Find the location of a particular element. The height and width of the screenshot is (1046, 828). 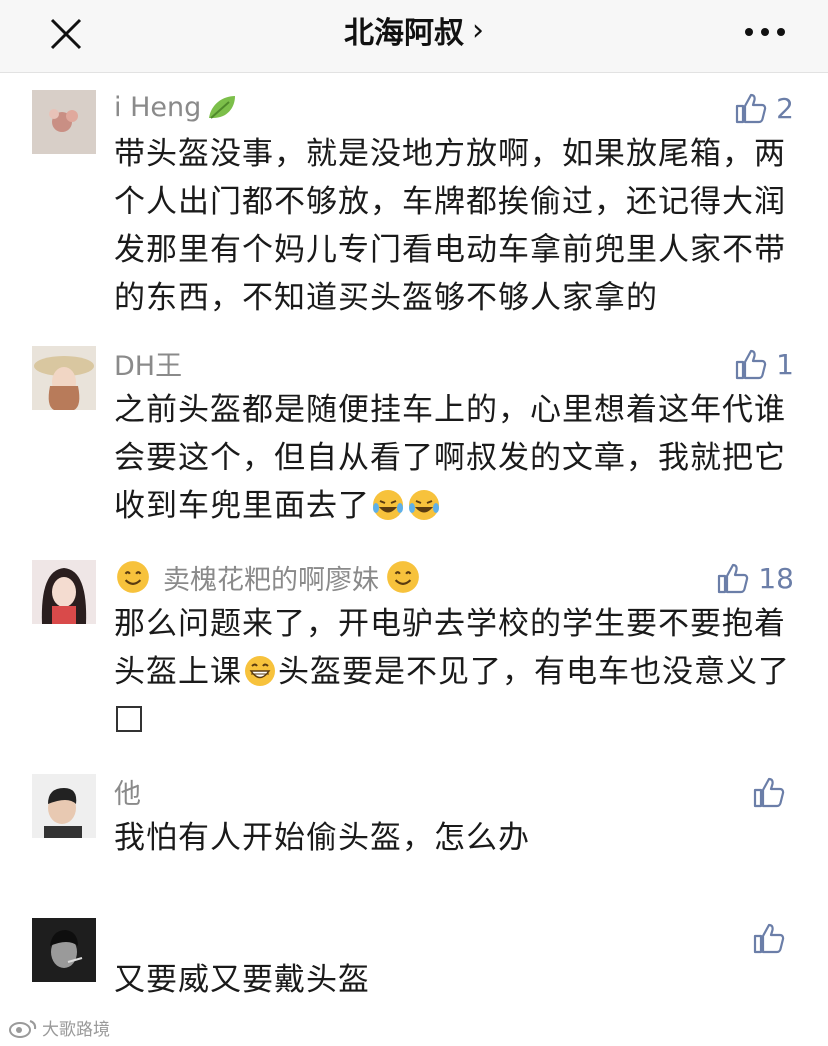

comment-text-part: 头盔要是不见了，有电车也没意义了 is located at coordinates (534, 672).